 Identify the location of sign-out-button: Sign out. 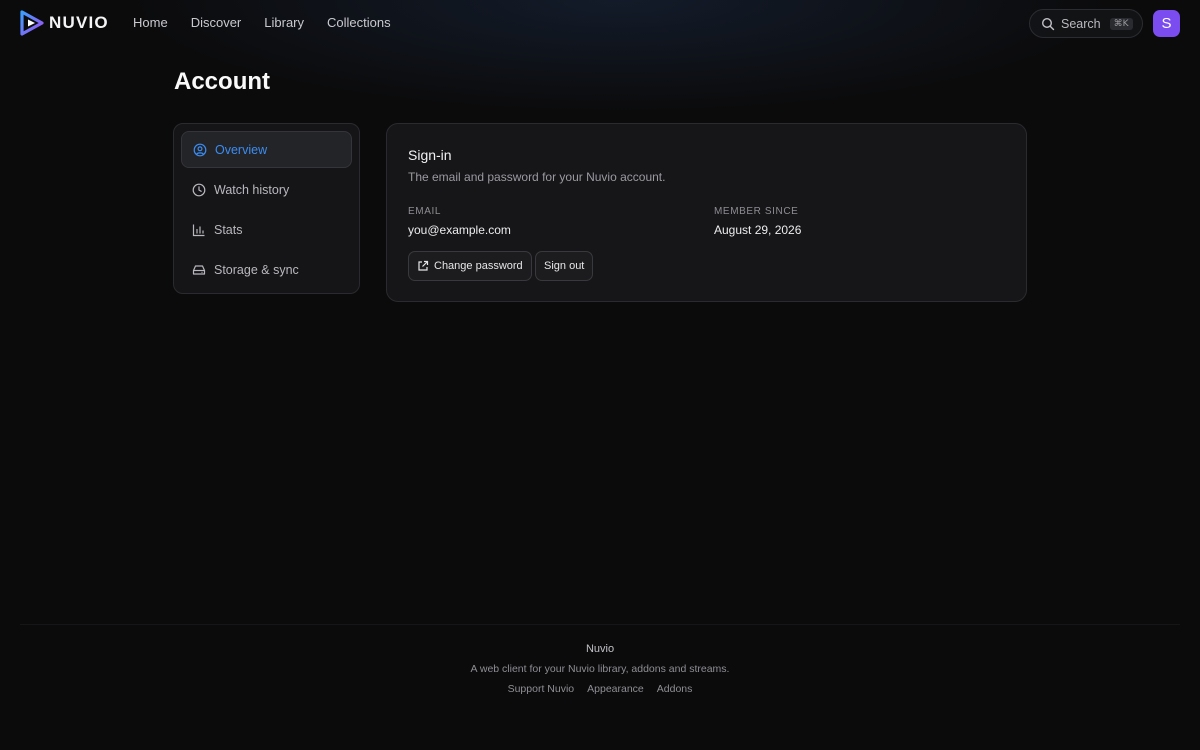
(564, 266).